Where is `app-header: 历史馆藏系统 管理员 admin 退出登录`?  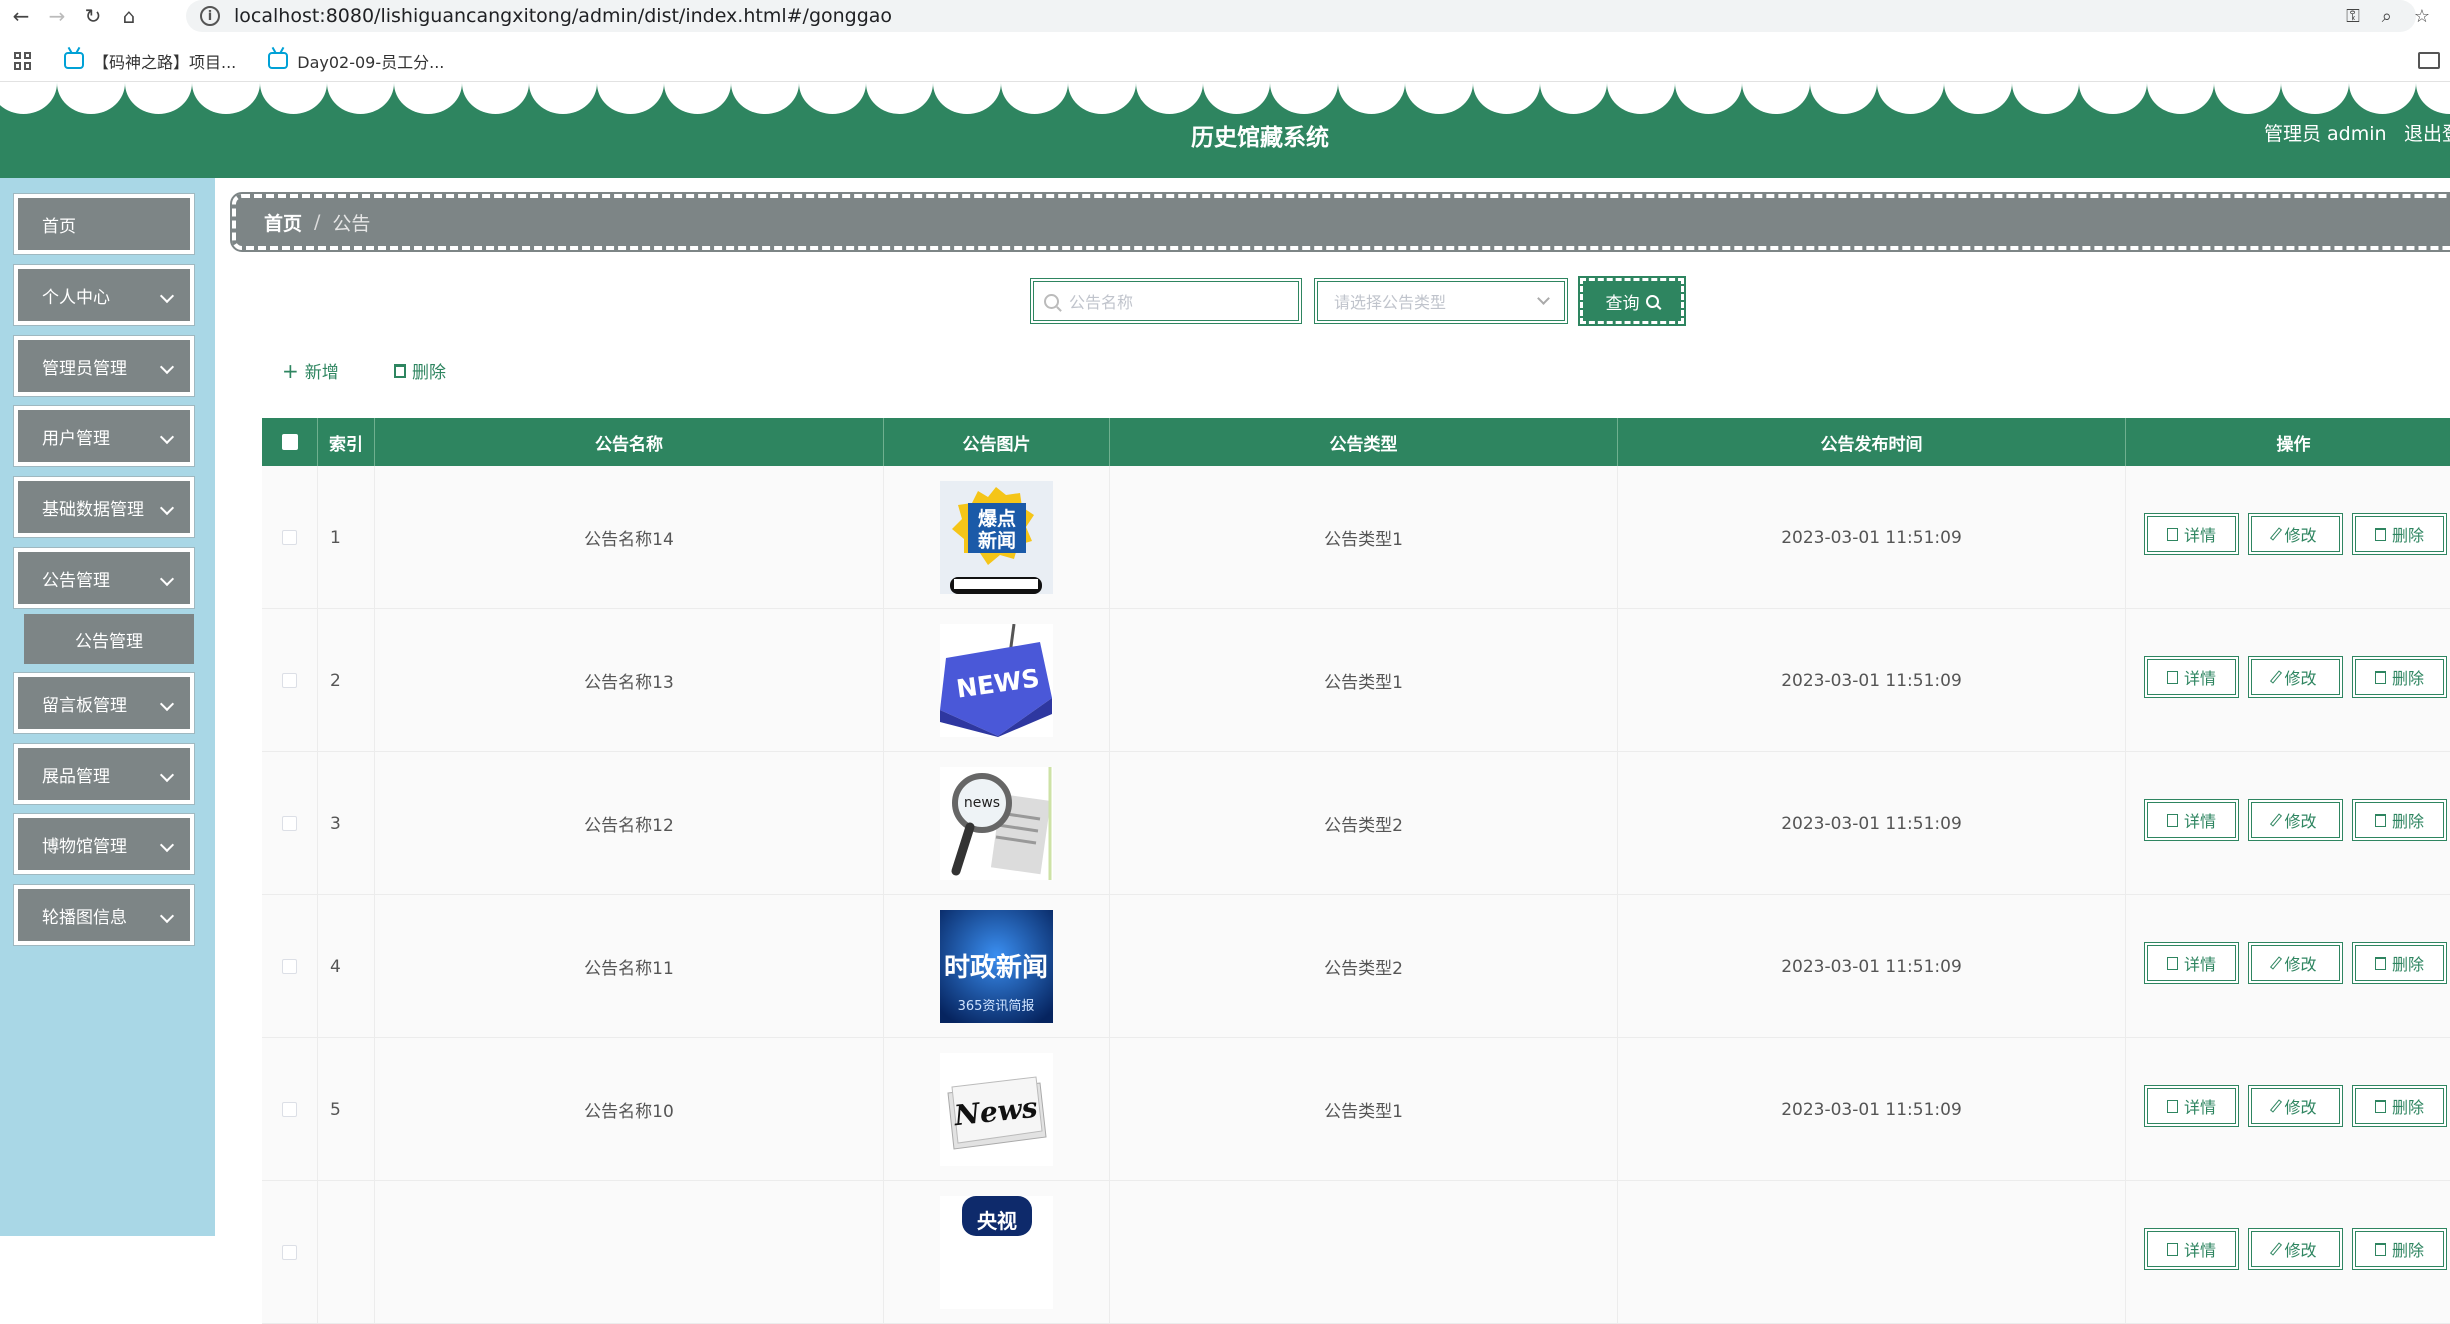
app-header: 历史馆藏系统 管理员 admin 退出登录 is located at coordinates (1225, 130).